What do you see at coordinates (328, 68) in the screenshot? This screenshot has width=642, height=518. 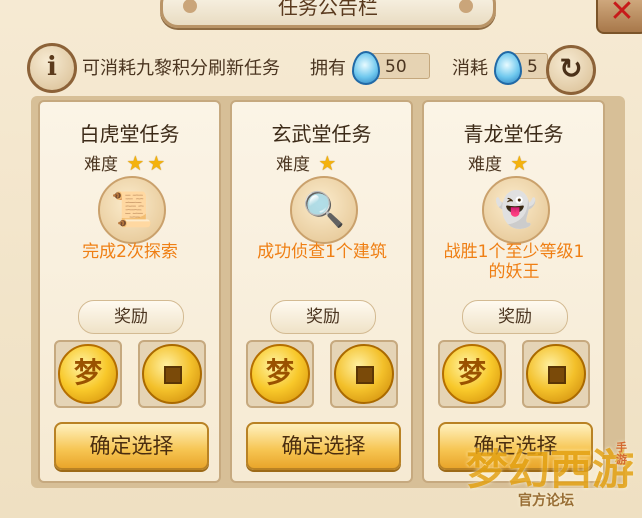 I see `owned-label: 拥有` at bounding box center [328, 68].